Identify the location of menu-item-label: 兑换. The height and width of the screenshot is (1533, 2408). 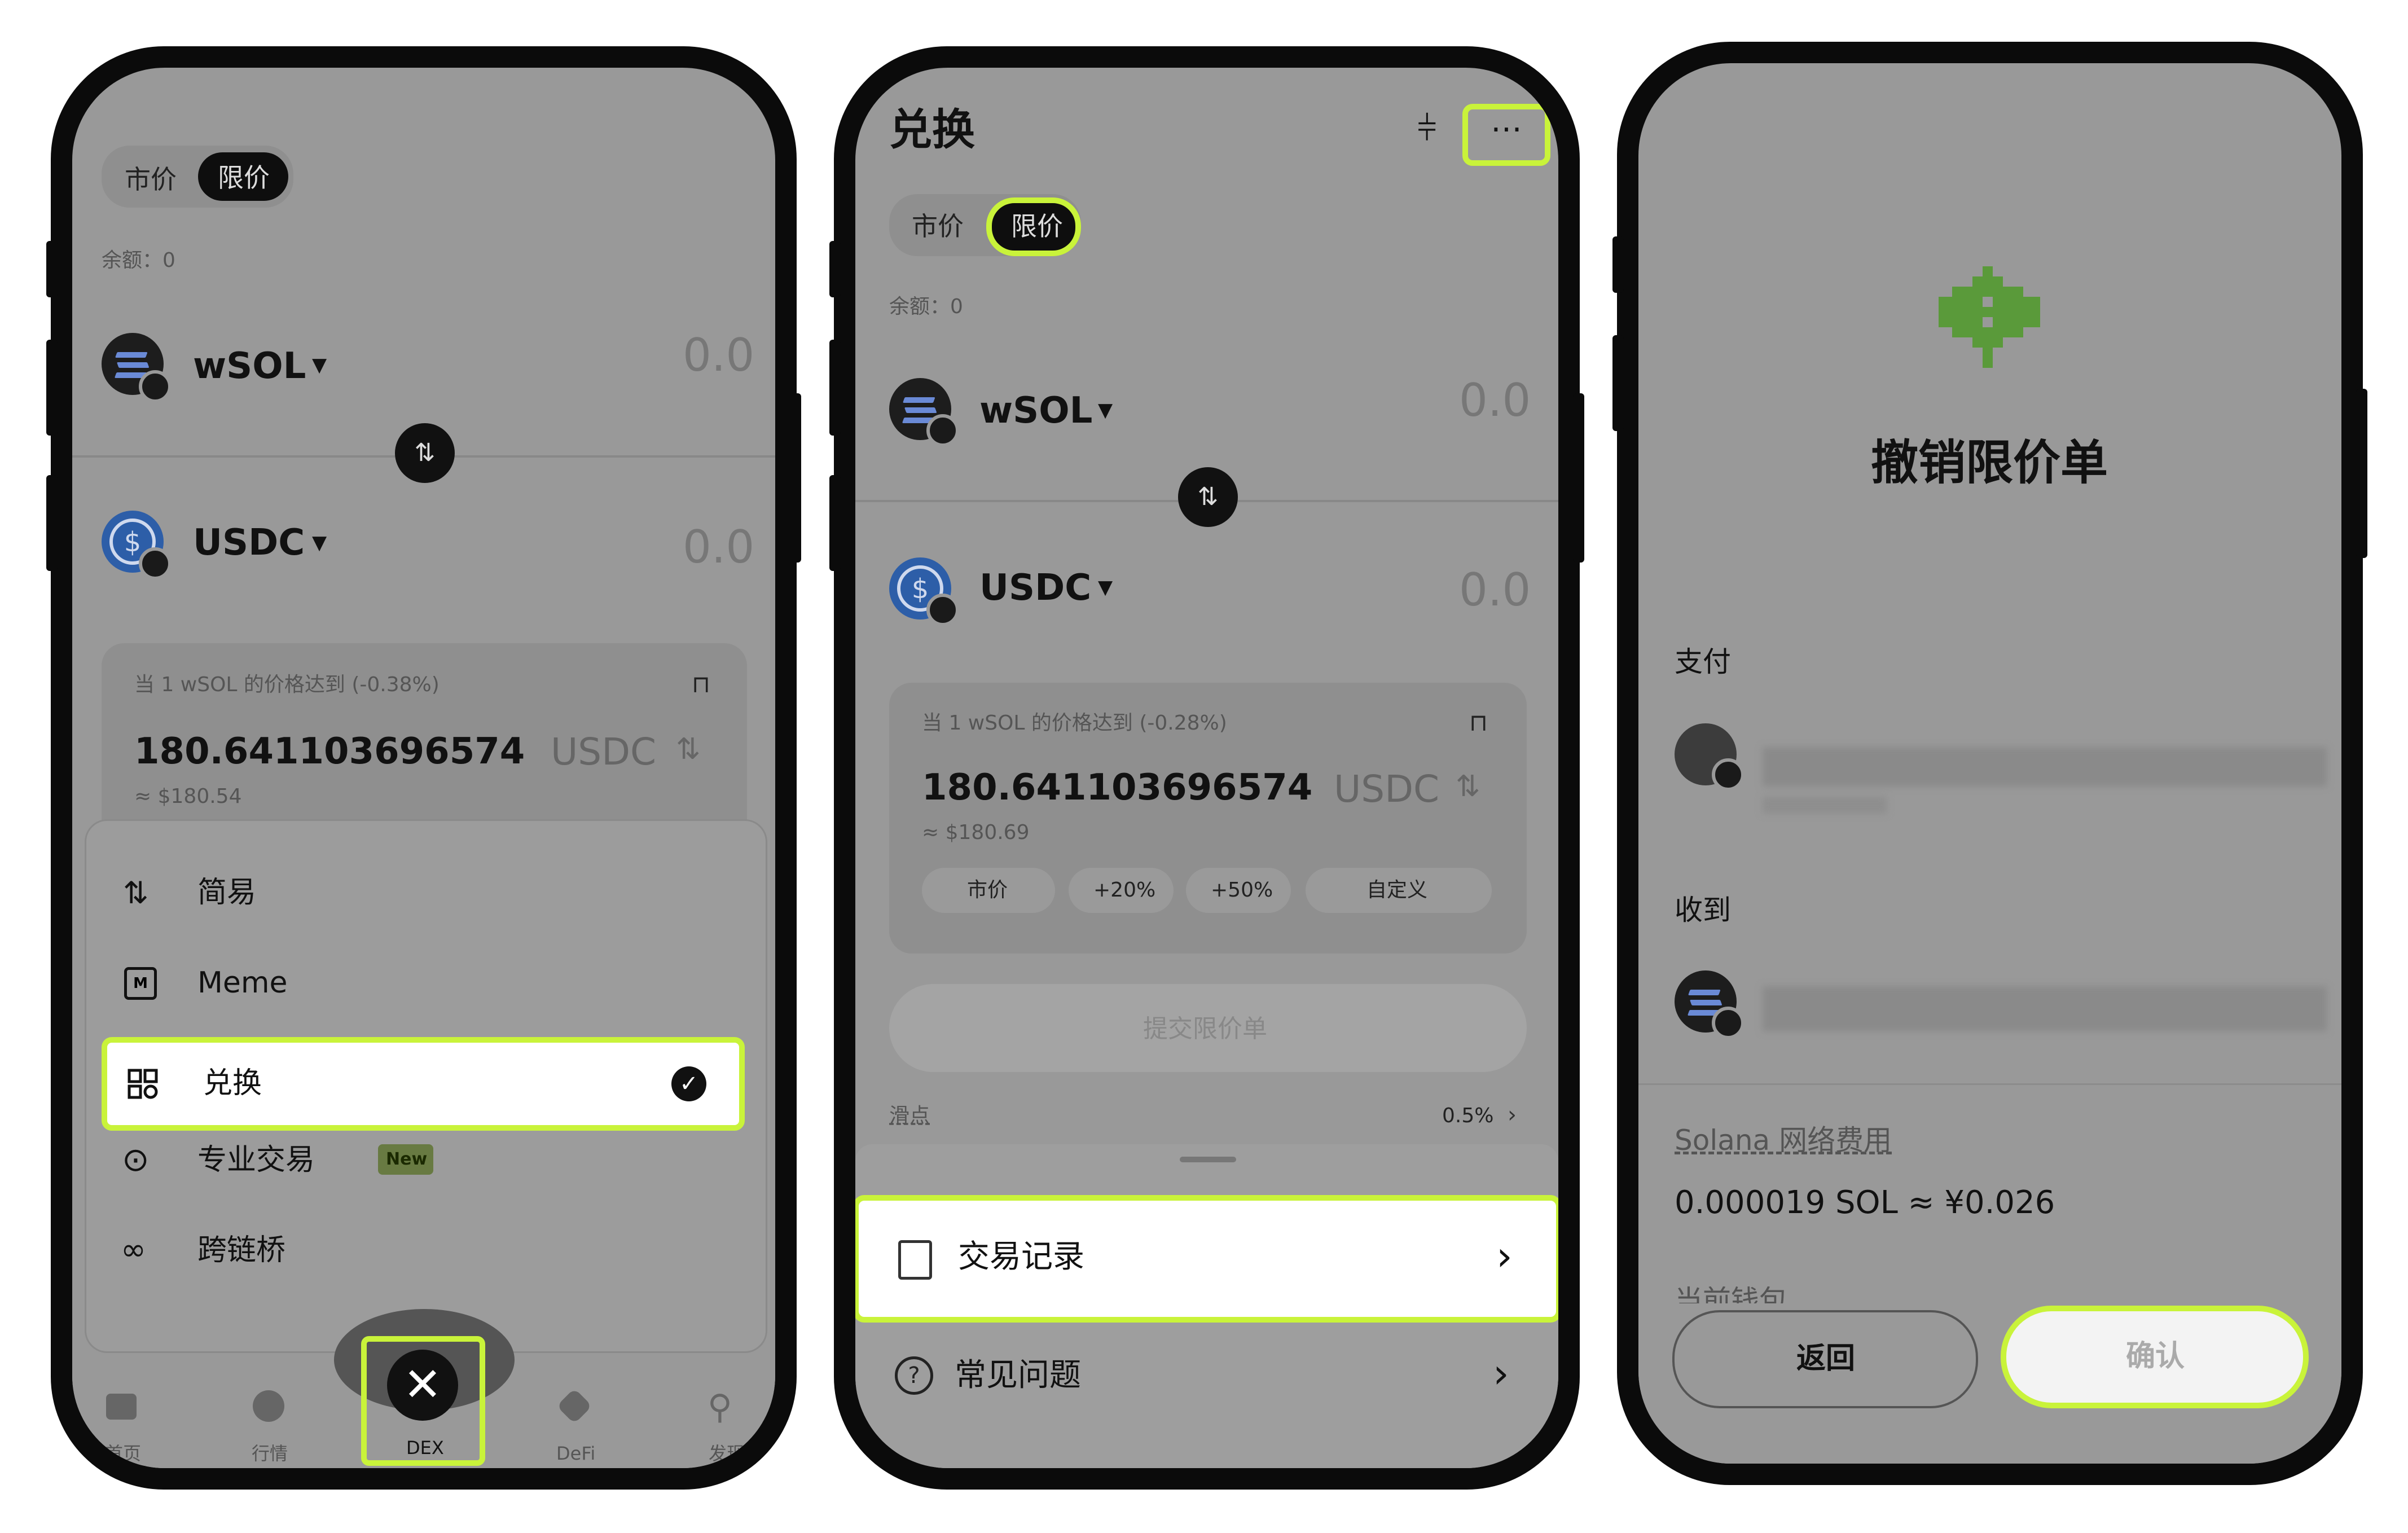
(232, 1083).